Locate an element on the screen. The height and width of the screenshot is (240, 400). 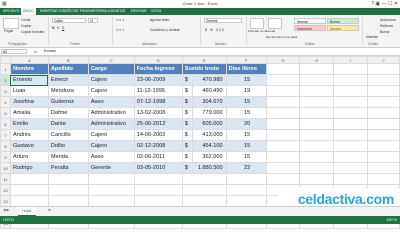
cut-button: Cortar is located at coordinates (26, 20).